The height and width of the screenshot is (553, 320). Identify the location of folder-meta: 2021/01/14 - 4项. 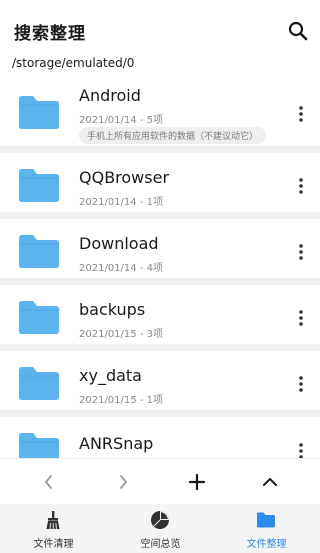
(121, 268).